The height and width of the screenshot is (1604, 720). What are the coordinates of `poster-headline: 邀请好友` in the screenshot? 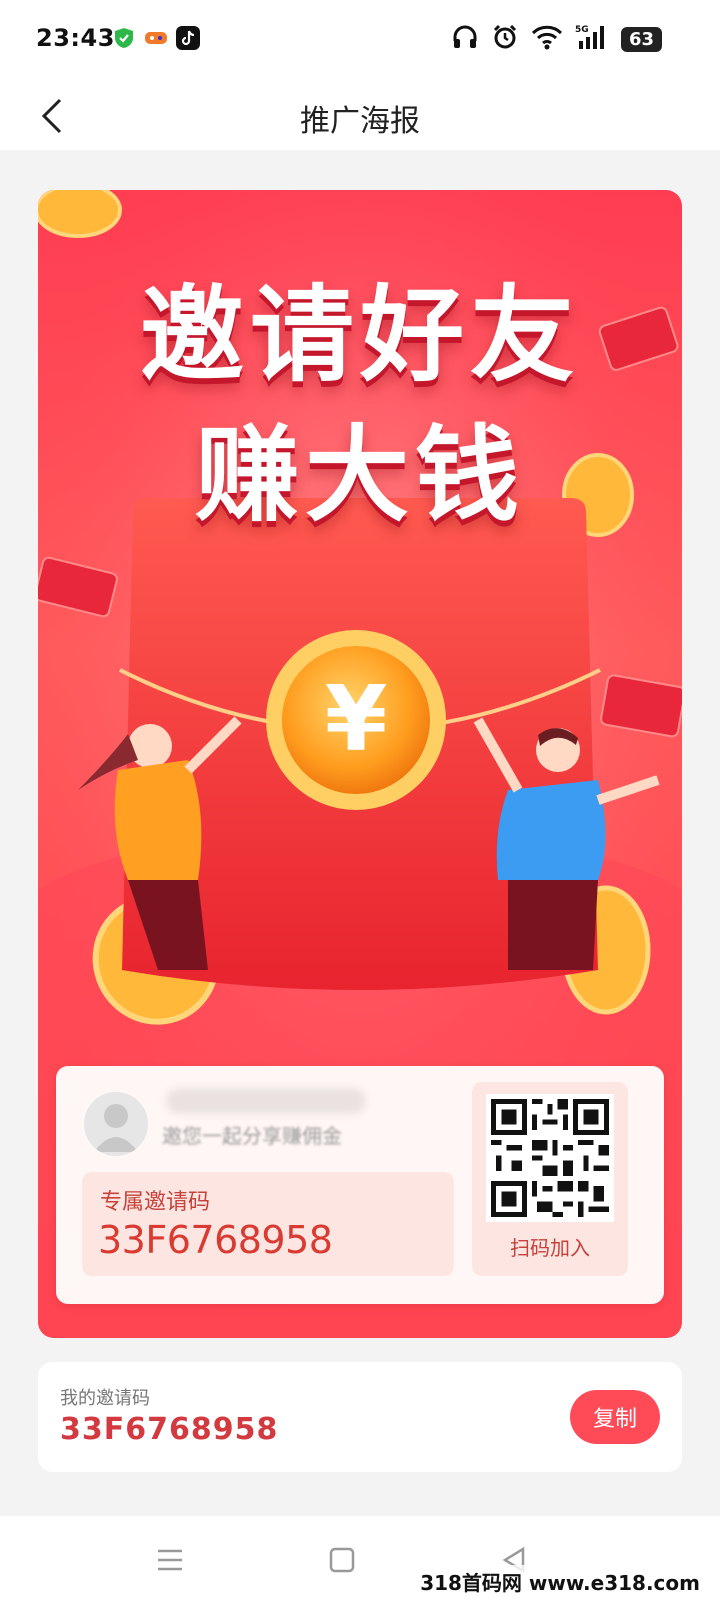 It's located at (359, 335).